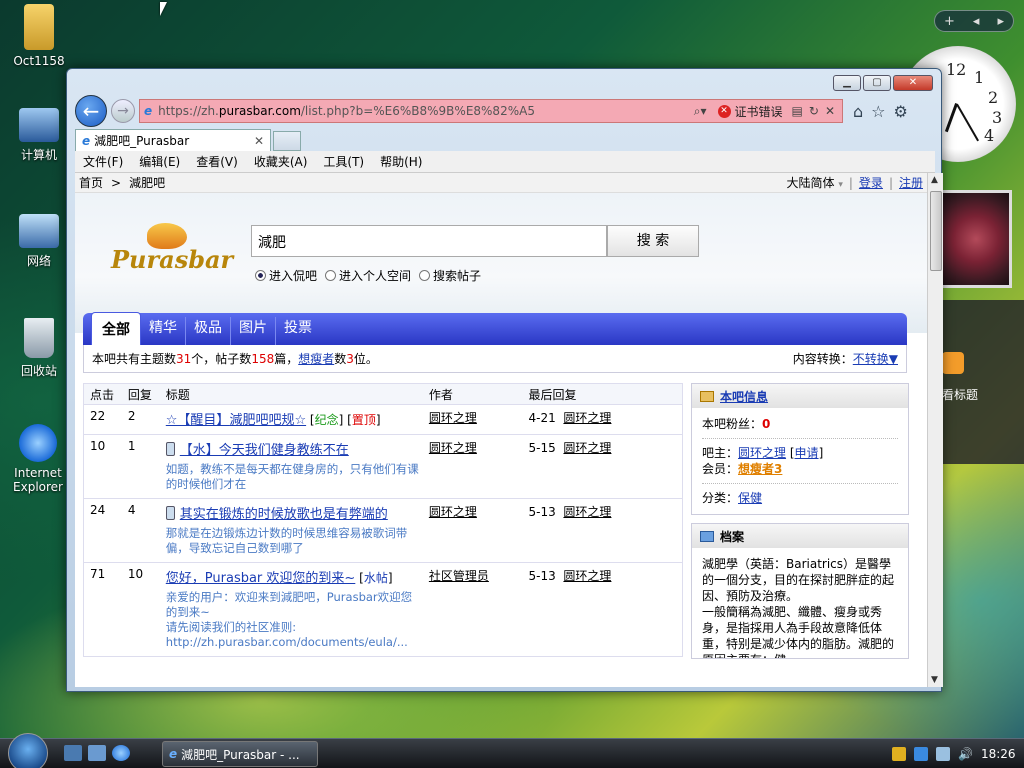 The width and height of the screenshot is (1024, 768). I want to click on members-link: 想瘦者3, so click(760, 469).